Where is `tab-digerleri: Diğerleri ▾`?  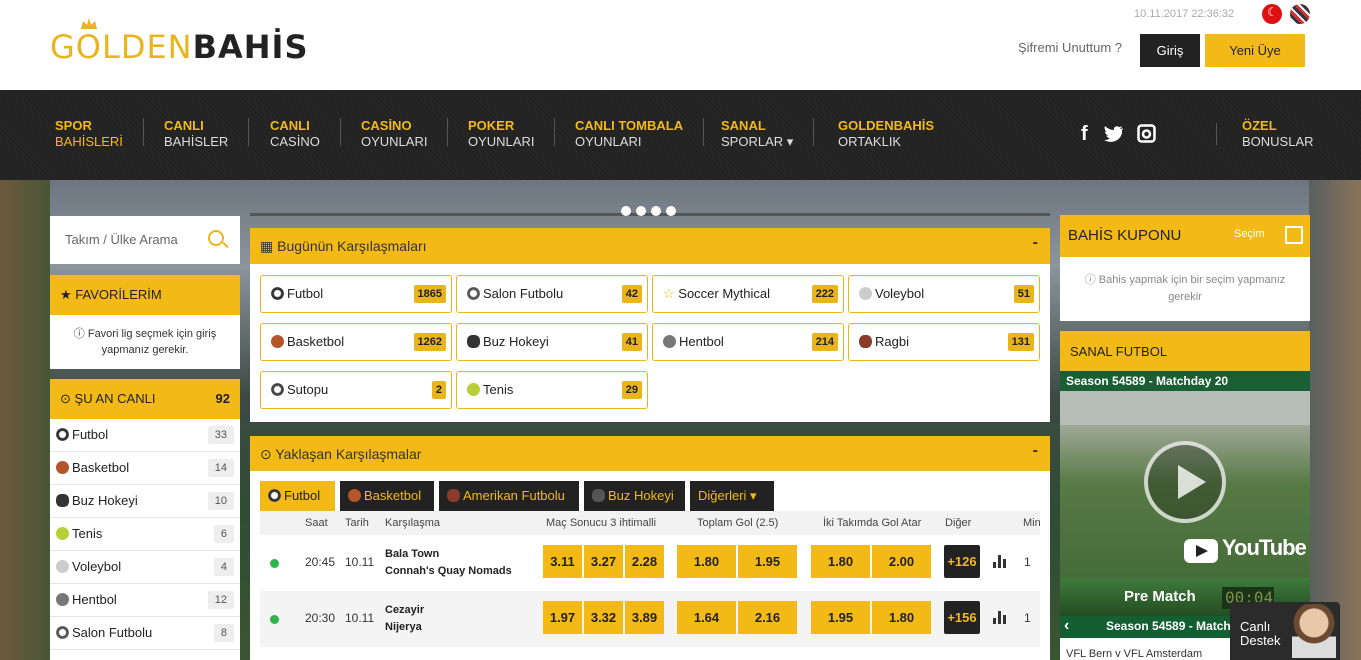 tab-digerleri: Diğerleri ▾ is located at coordinates (732, 496).